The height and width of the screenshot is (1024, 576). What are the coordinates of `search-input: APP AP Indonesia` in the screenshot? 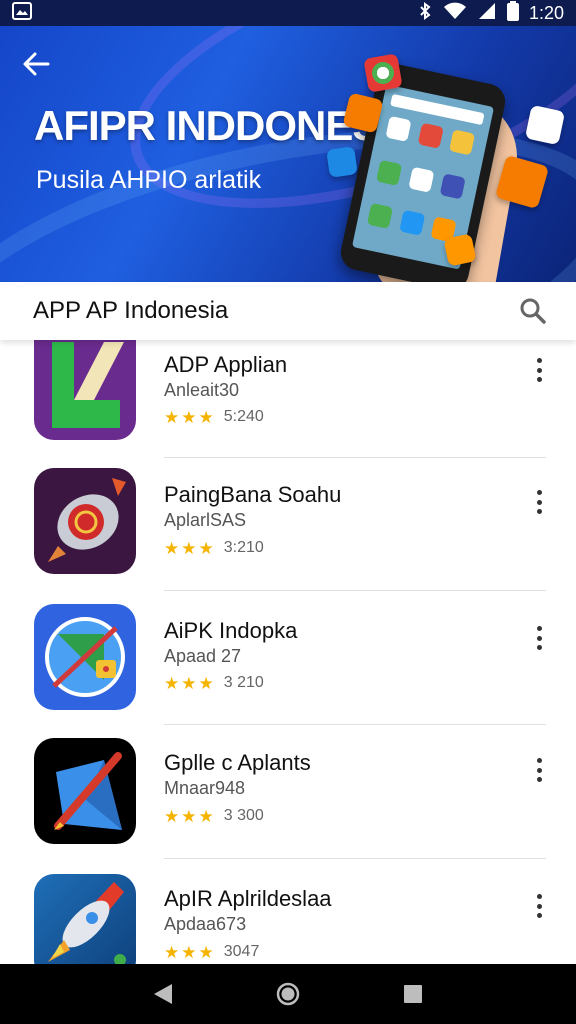 It's located at (275, 311).